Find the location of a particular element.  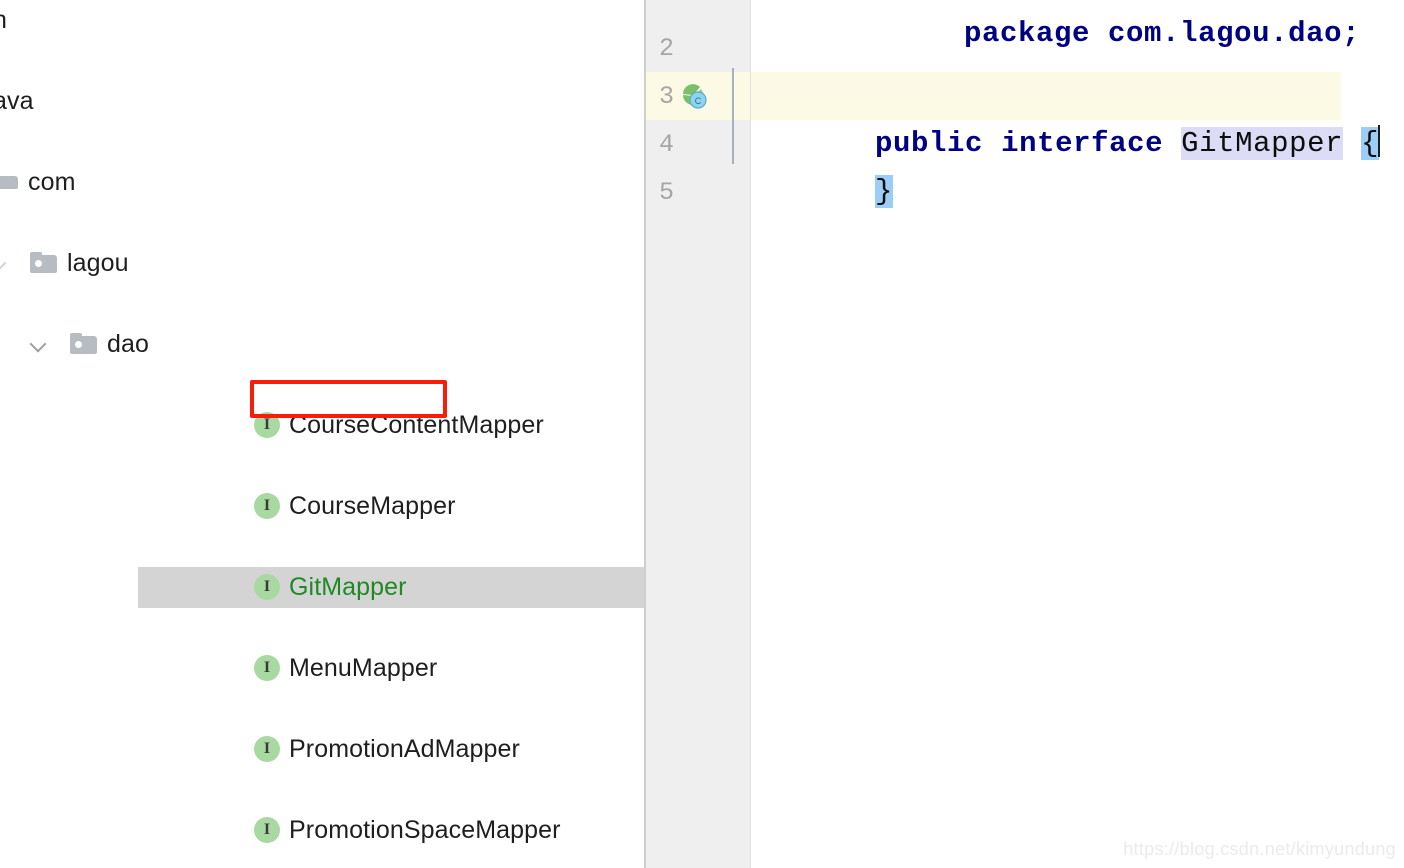

gutter-row: 2 is located at coordinates (698, 48).